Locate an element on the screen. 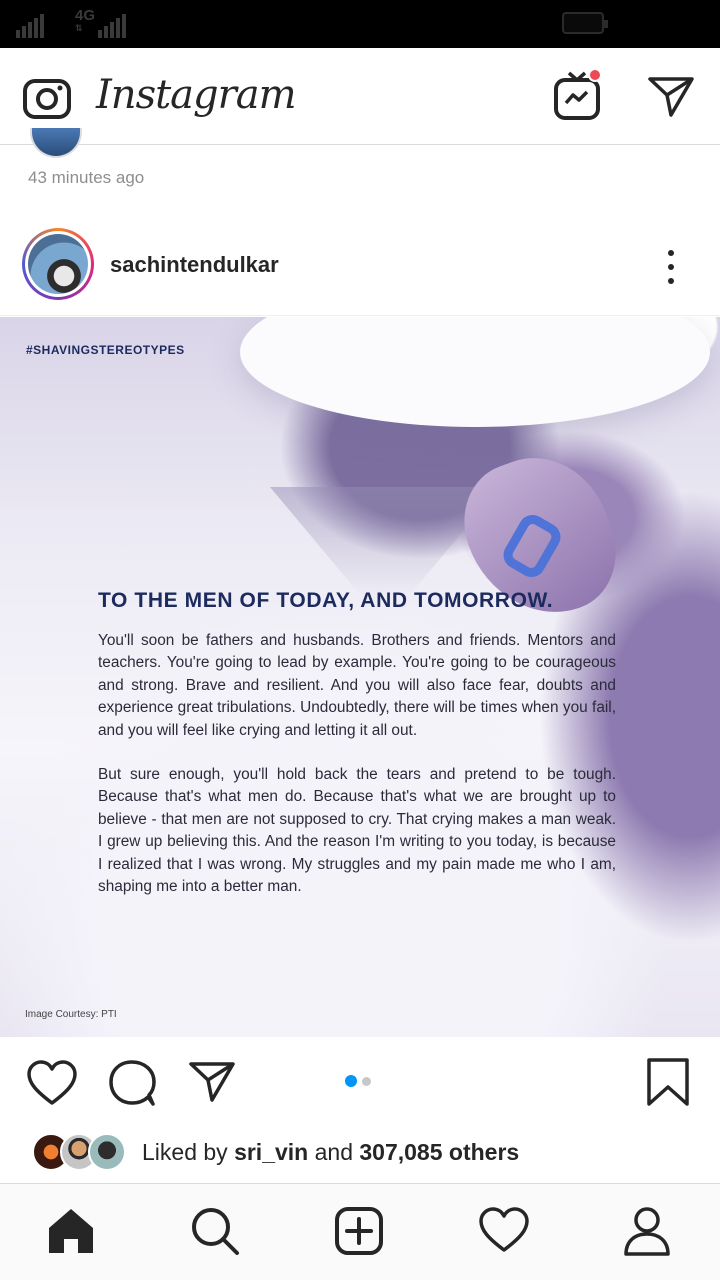 The width and height of the screenshot is (720, 1280). camera-icon is located at coordinates (47, 97).